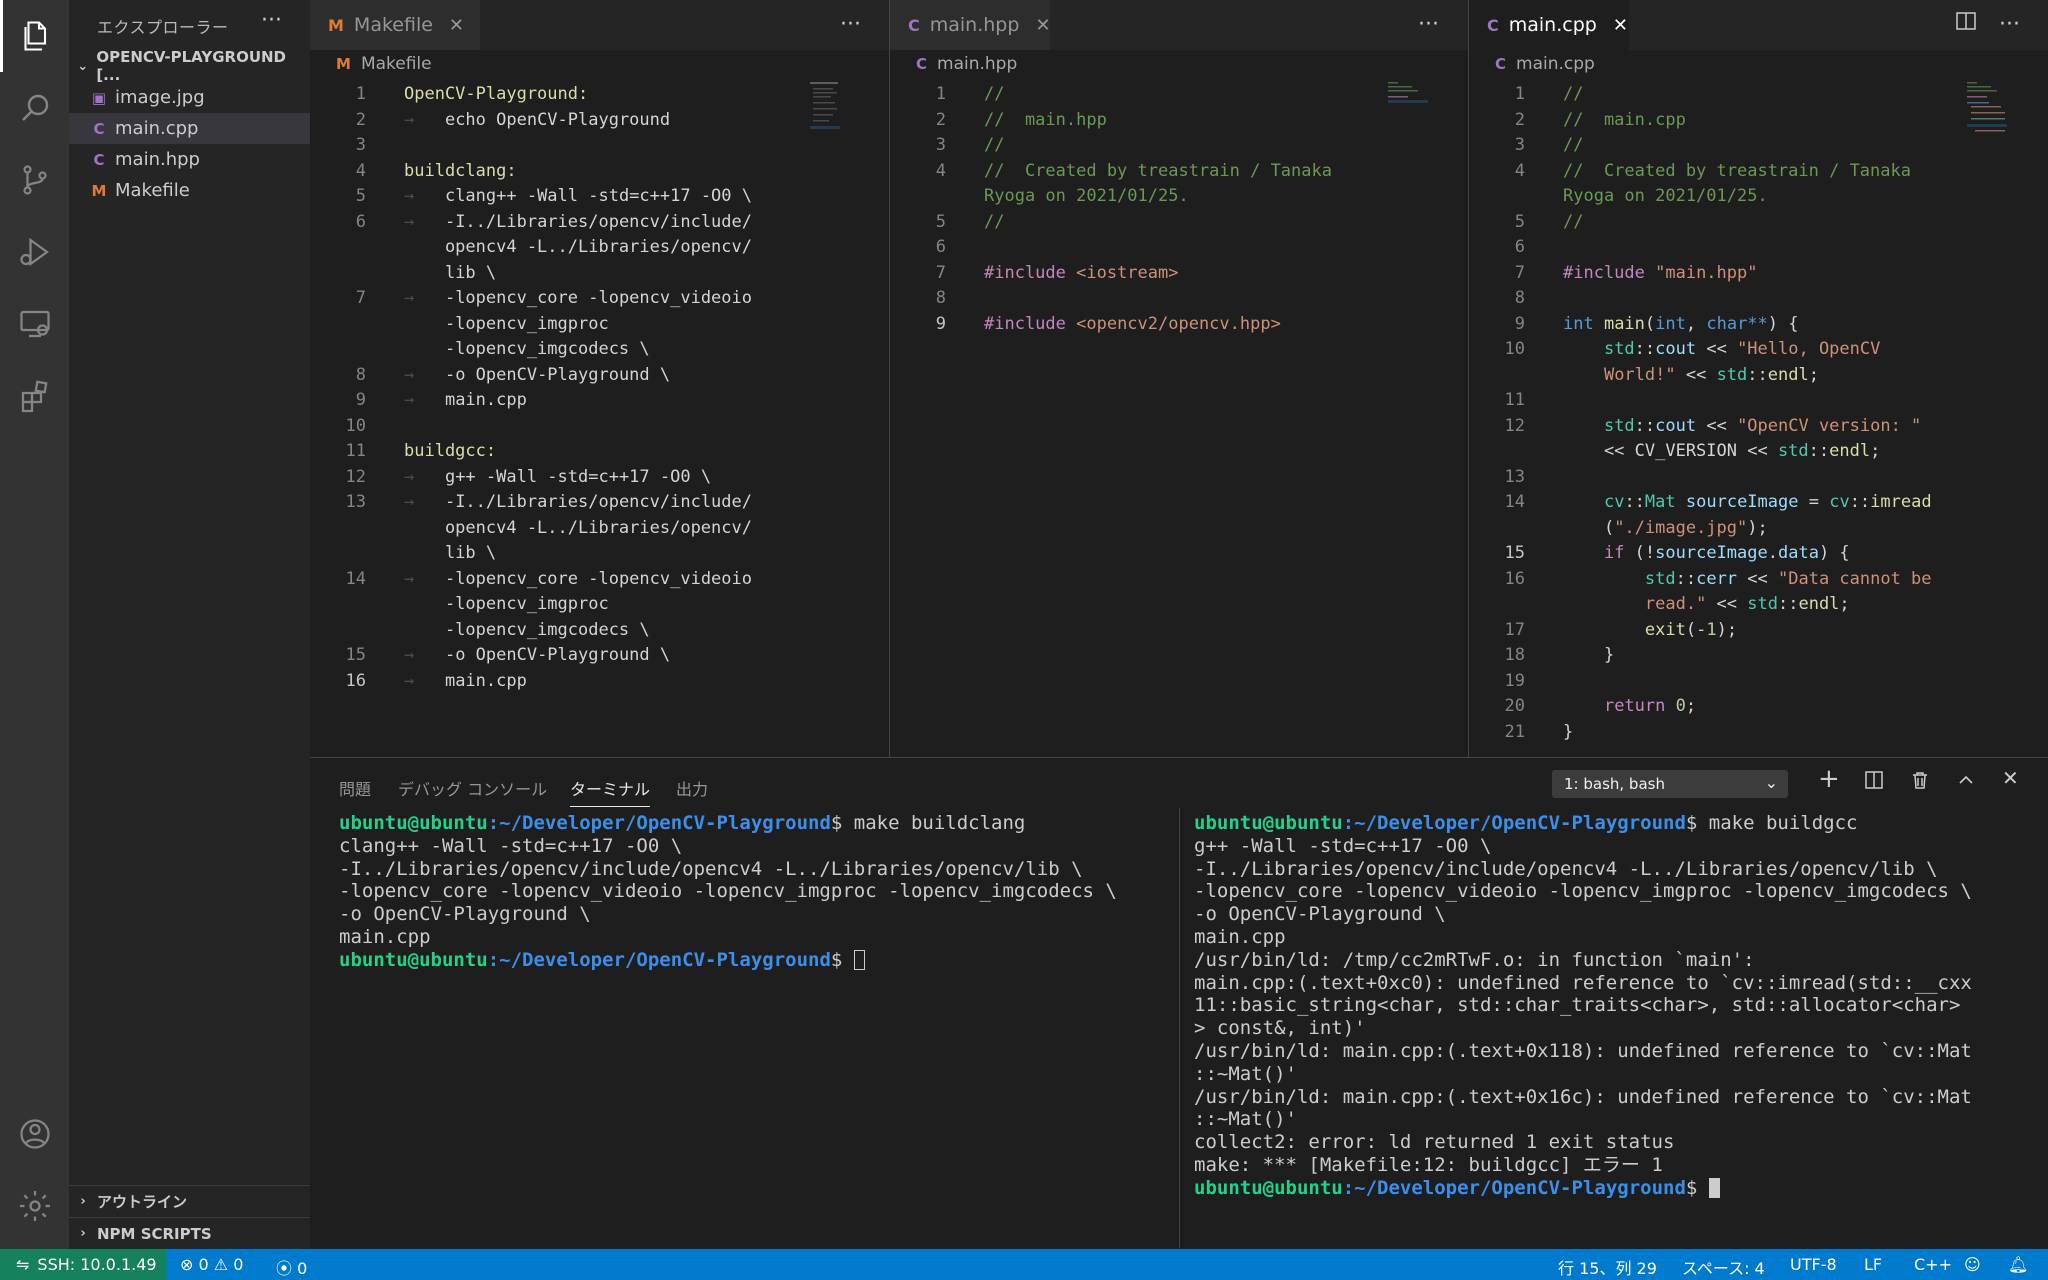 This screenshot has height=1280, width=2048. I want to click on breadcrumb: C main.cpp, so click(1545, 64).